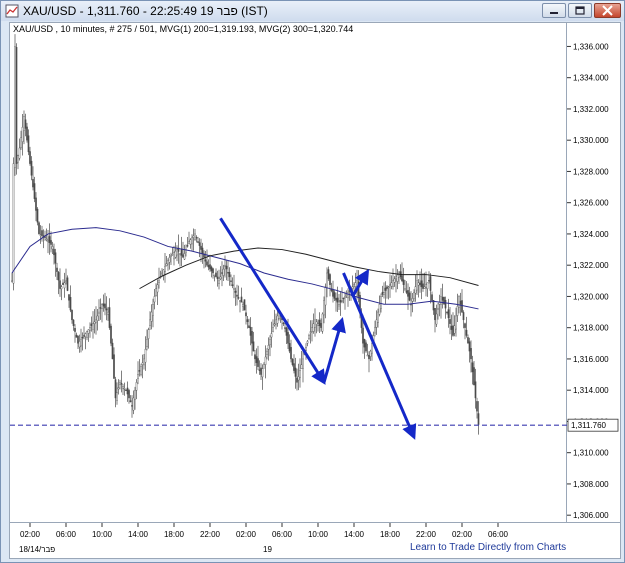 This screenshot has width=625, height=563. I want to click on y-tick-label: 1,328.000, so click(591, 171).